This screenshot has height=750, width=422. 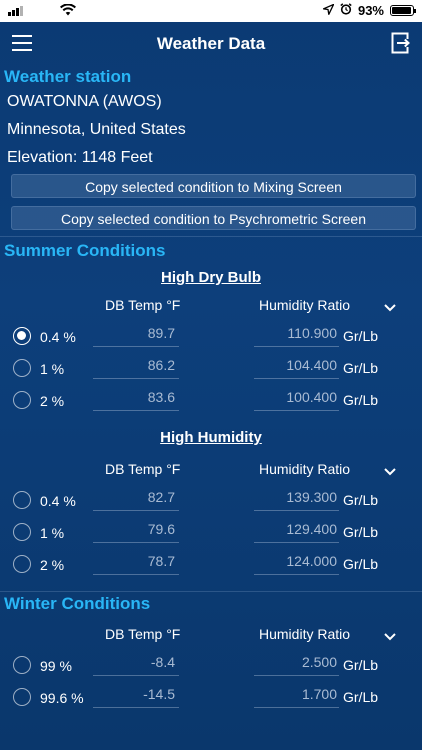 I want to click on condition-row: 0.4 % 82.7 139.300 Gr/Lb, so click(x=211, y=501).